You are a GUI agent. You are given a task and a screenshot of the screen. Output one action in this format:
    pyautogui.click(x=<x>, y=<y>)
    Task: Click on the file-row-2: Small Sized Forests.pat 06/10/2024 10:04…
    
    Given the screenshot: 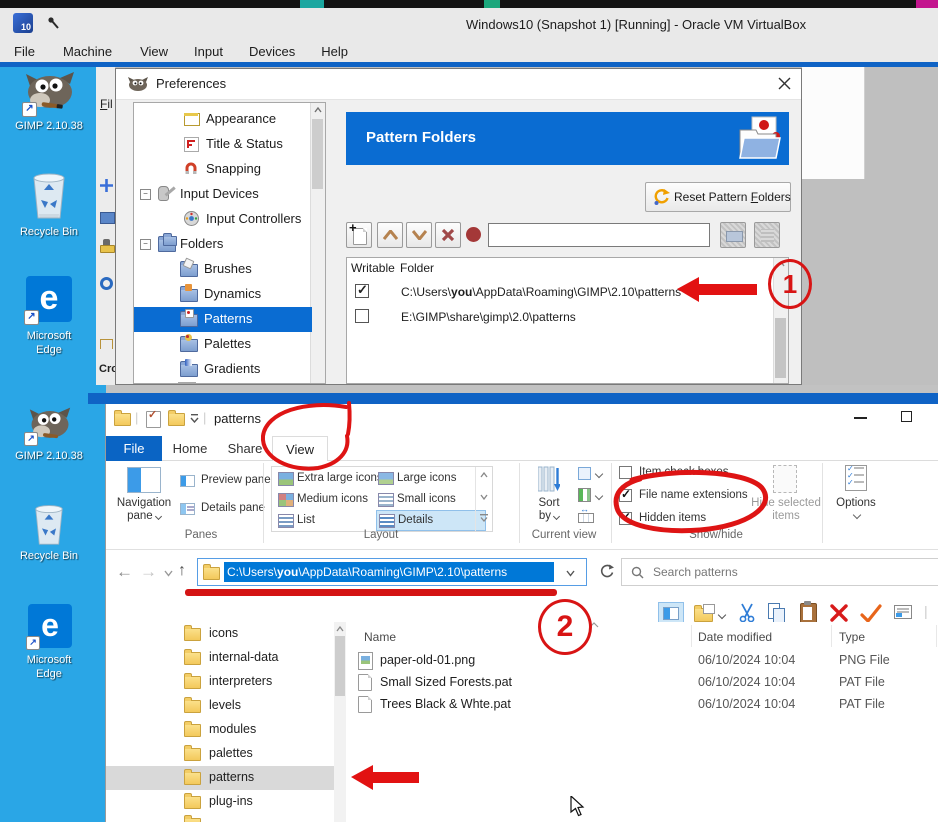 What is the action you would take?
    pyautogui.click(x=642, y=683)
    